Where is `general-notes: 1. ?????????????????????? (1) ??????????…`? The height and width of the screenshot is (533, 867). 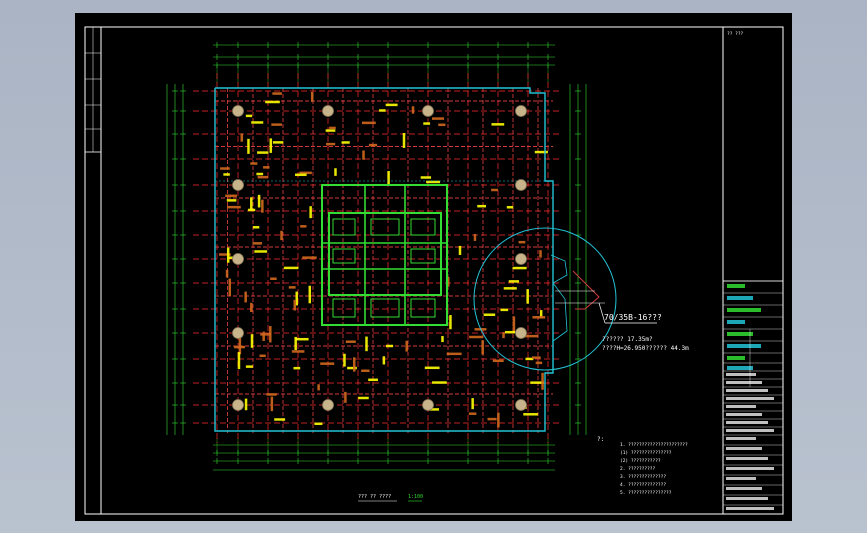 general-notes: 1. ?????????????????????? (1) ??????????… is located at coordinates (654, 469).